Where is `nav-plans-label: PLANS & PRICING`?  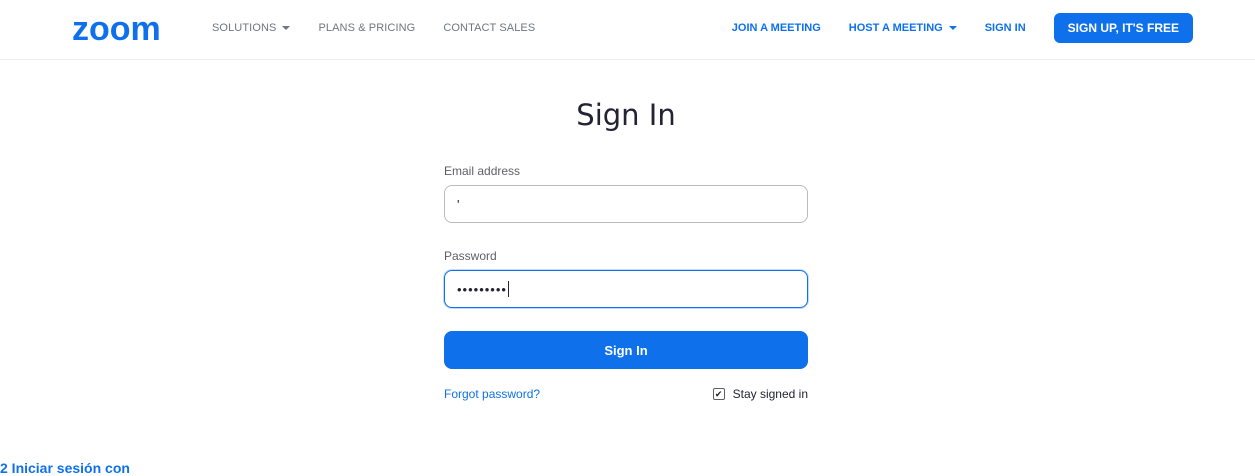
nav-plans-label: PLANS & PRICING is located at coordinates (367, 28).